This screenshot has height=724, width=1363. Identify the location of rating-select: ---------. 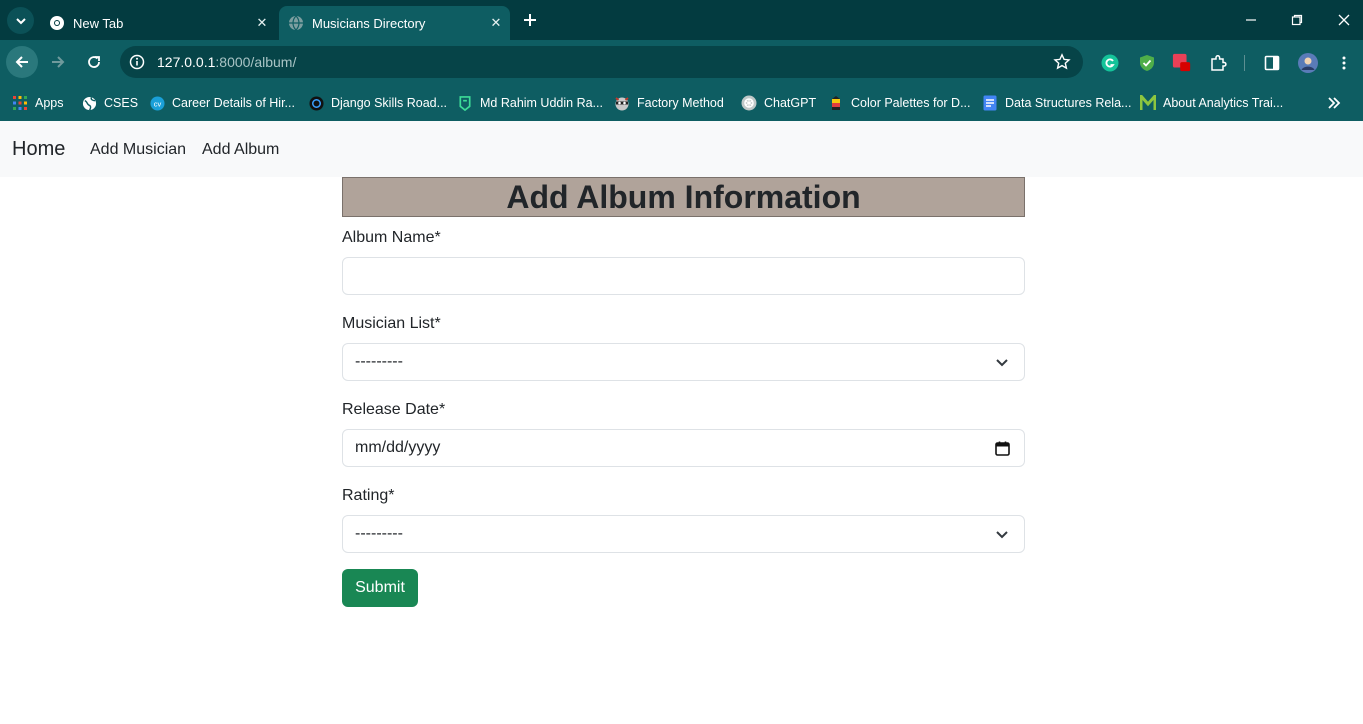
(683, 534).